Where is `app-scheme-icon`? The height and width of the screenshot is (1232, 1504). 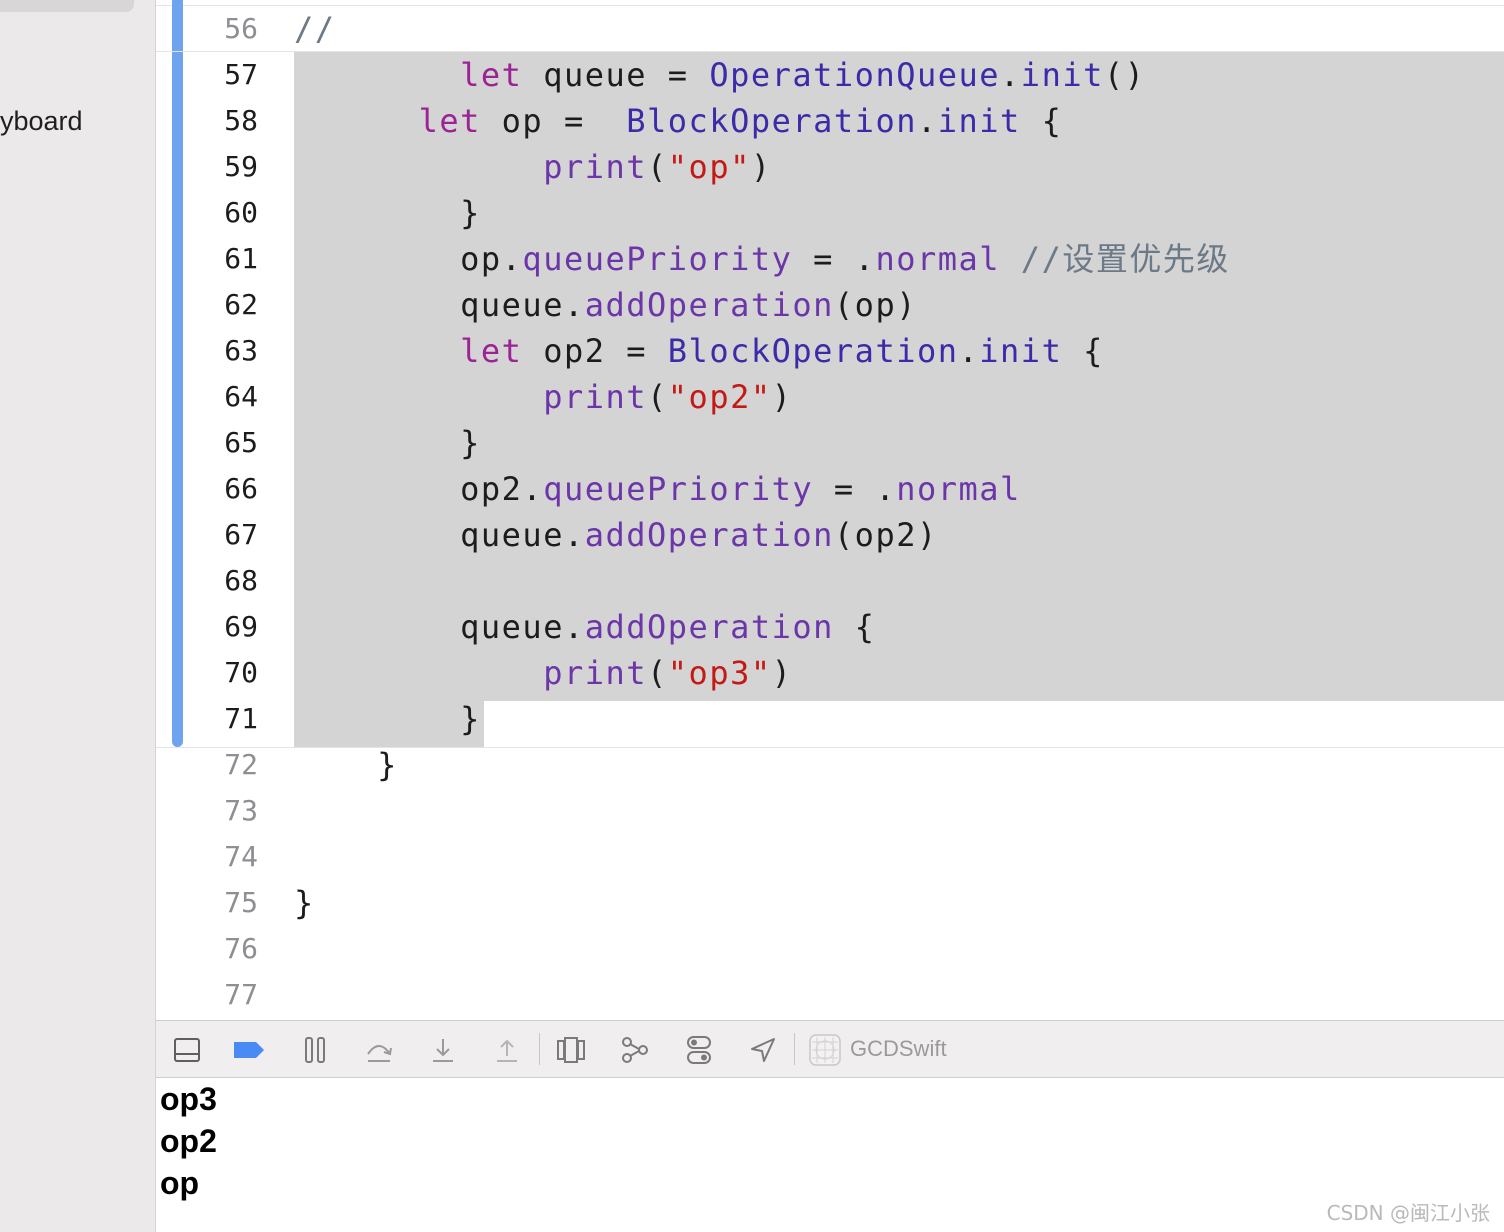 app-scheme-icon is located at coordinates (825, 1050).